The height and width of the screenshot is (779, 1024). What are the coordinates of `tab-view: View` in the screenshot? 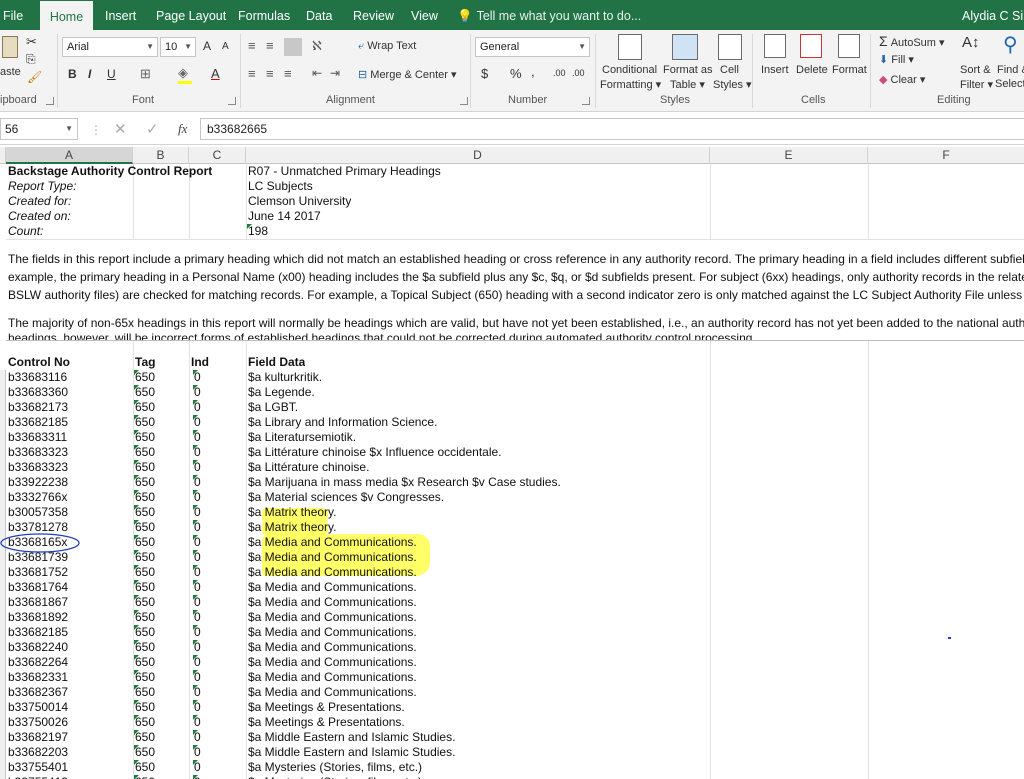 It's located at (424, 15).